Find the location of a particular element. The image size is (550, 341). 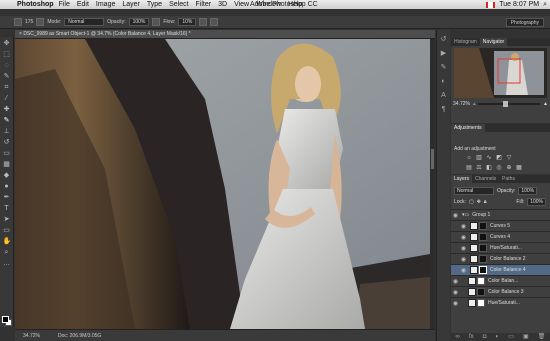

link-layers-icon: ∞ is located at coordinates (458, 337).